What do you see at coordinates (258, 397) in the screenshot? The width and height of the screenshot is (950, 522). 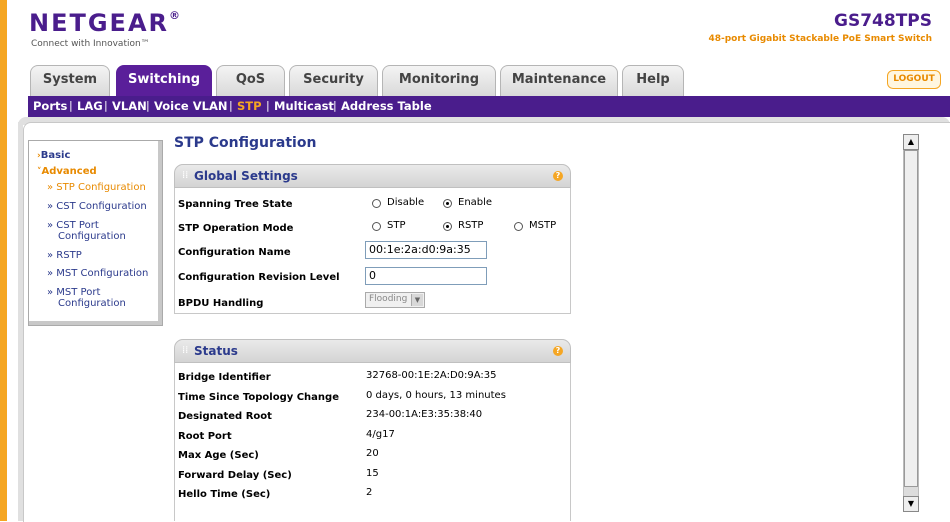 I see `time-since-topology-change-label: Time Since Topology Change` at bounding box center [258, 397].